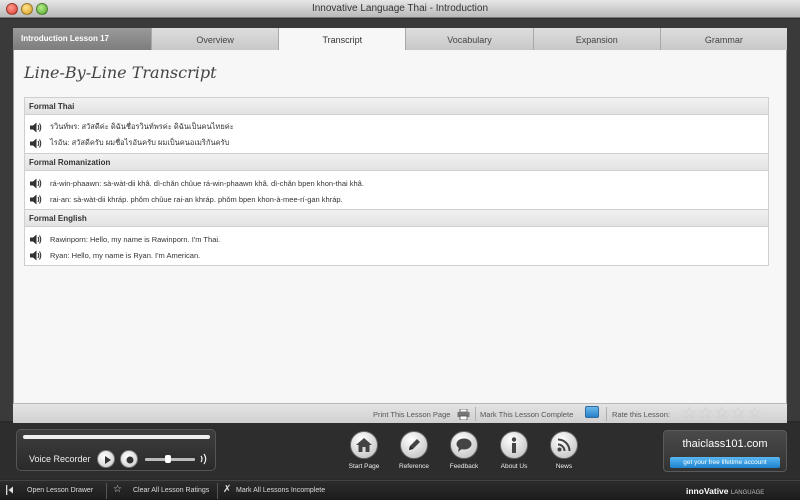 The image size is (800, 500). What do you see at coordinates (280, 490) in the screenshot?
I see `mark-all-incomplete-button: Mark All Lessons Incomplete` at bounding box center [280, 490].